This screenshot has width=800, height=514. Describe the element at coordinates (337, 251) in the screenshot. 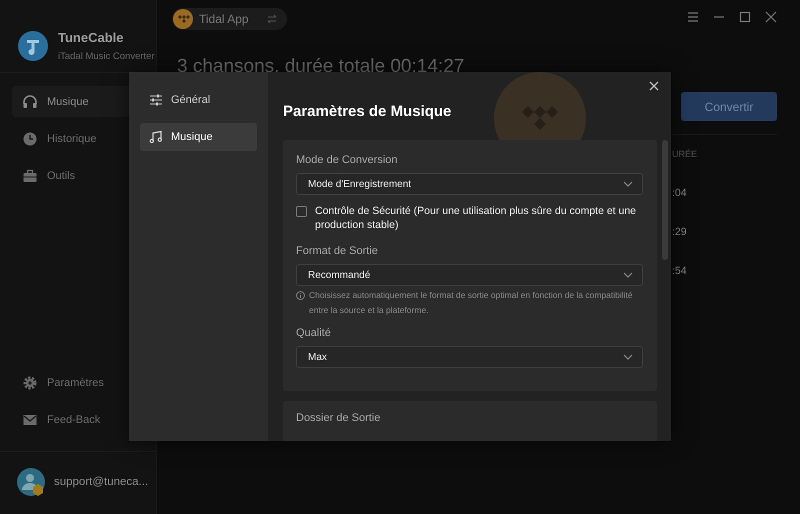

I see `field-label: Format de Sortie` at that location.